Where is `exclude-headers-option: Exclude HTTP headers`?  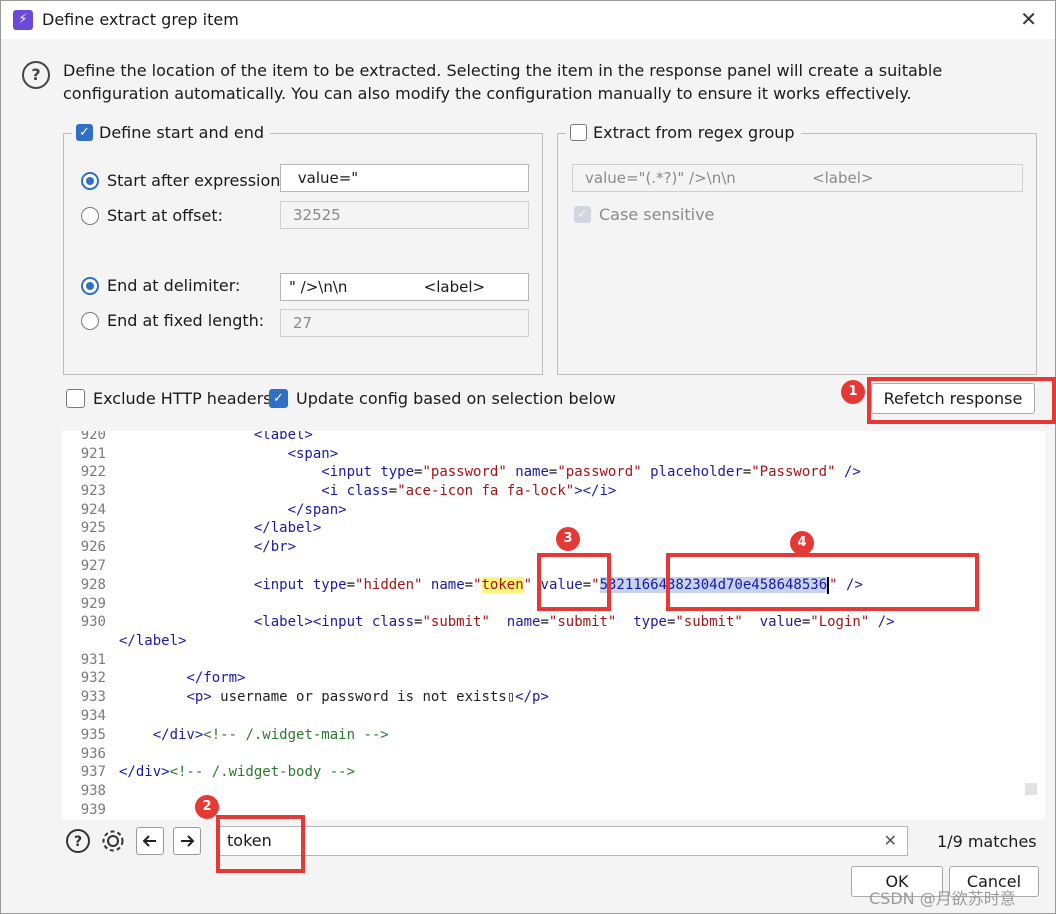
exclude-headers-option: Exclude HTTP headers is located at coordinates (169, 398).